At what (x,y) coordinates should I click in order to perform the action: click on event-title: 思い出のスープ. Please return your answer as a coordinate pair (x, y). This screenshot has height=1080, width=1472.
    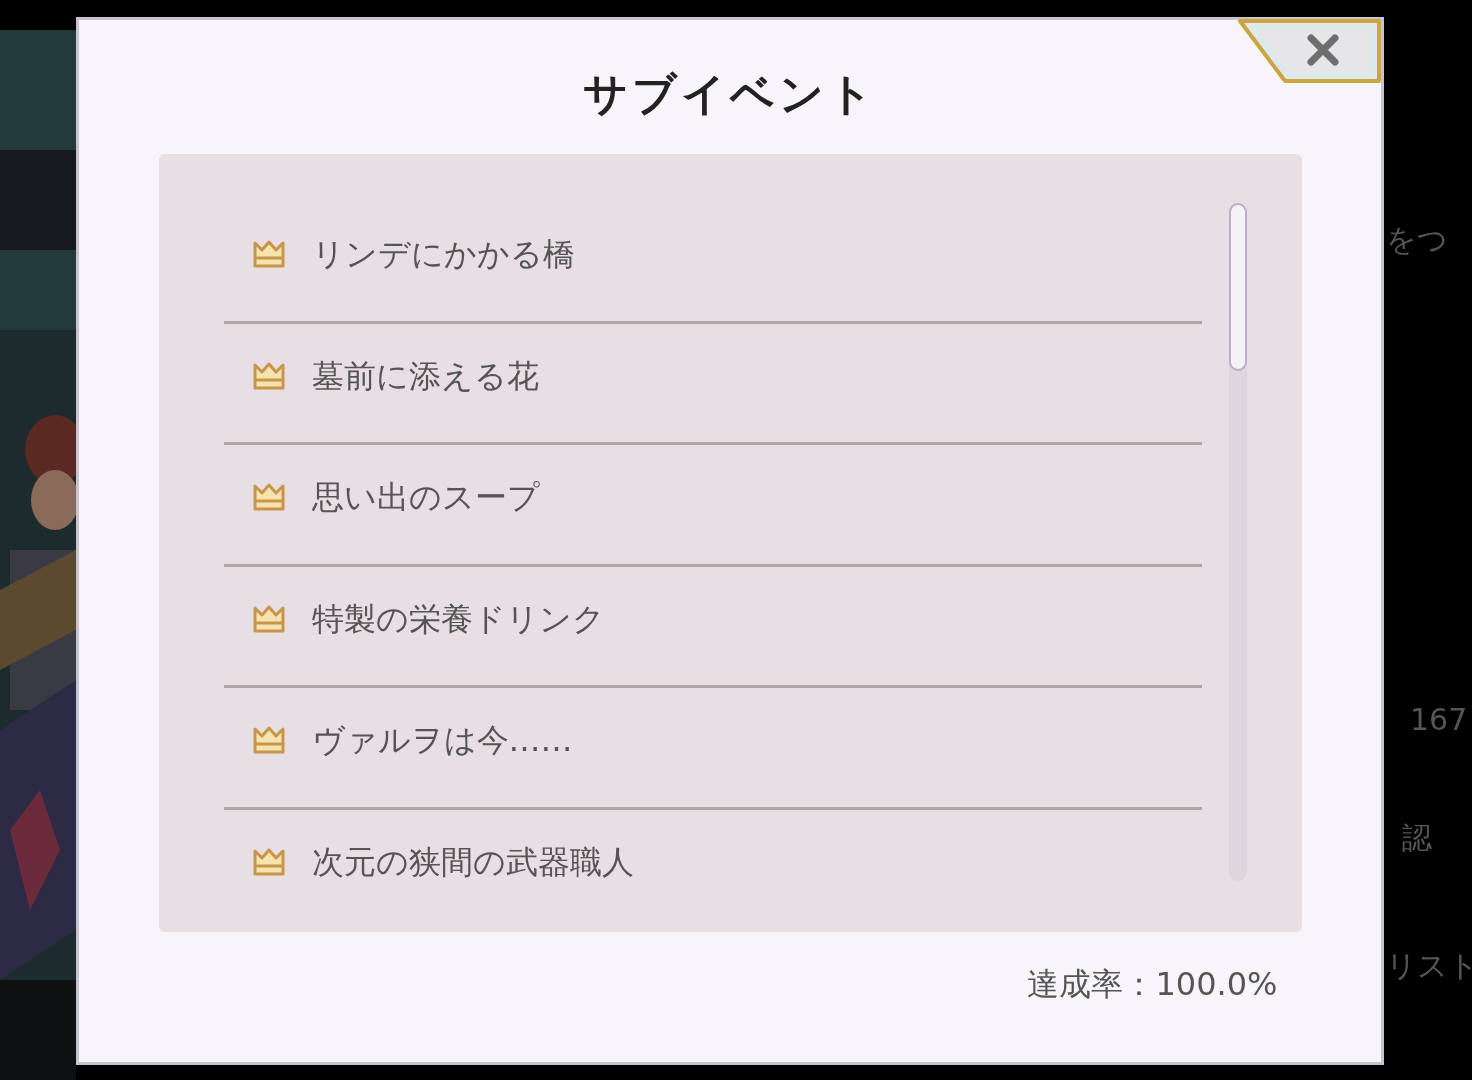
    Looking at the image, I should click on (425, 497).